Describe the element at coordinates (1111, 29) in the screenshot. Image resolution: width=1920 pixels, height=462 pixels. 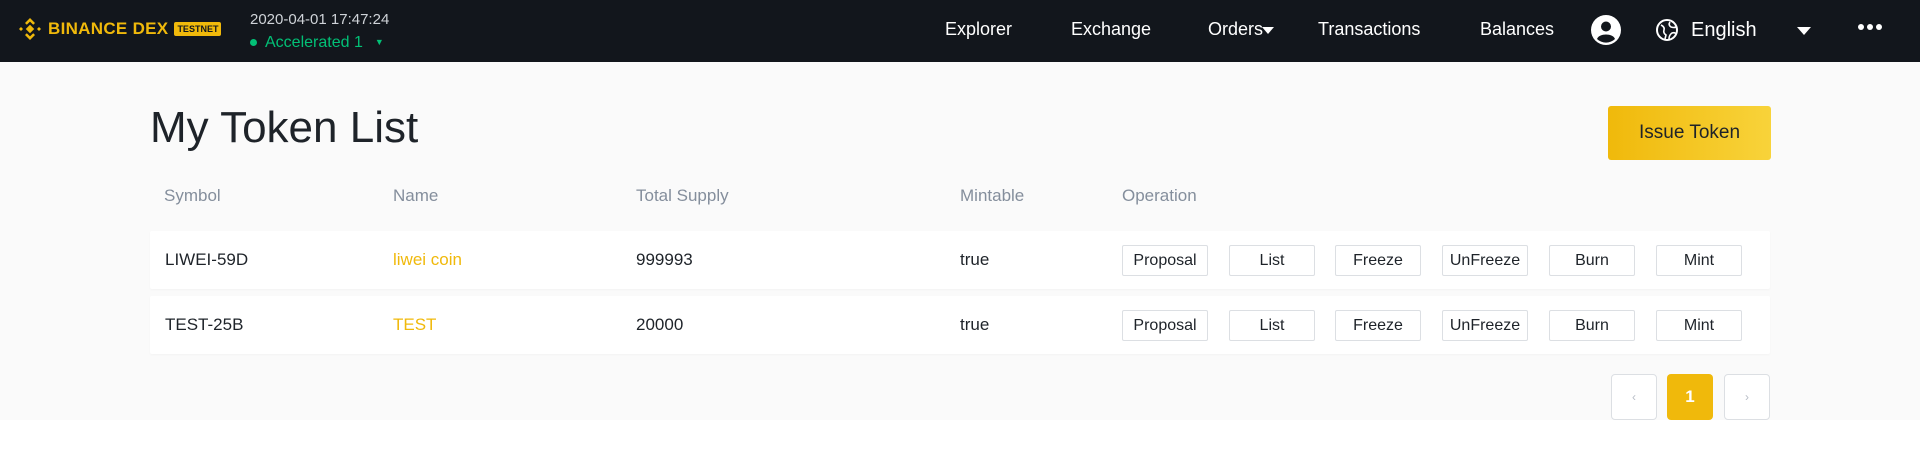
I see `nav-exchange: Exchange` at that location.